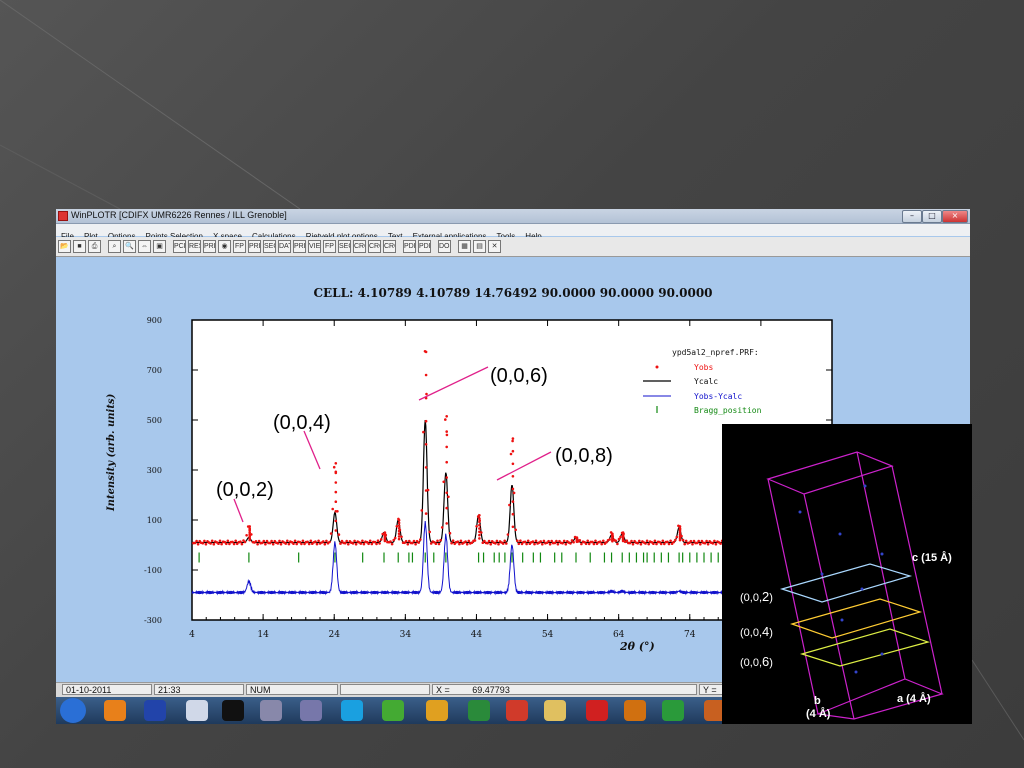  I want to click on excel-icon, so click(479, 710).